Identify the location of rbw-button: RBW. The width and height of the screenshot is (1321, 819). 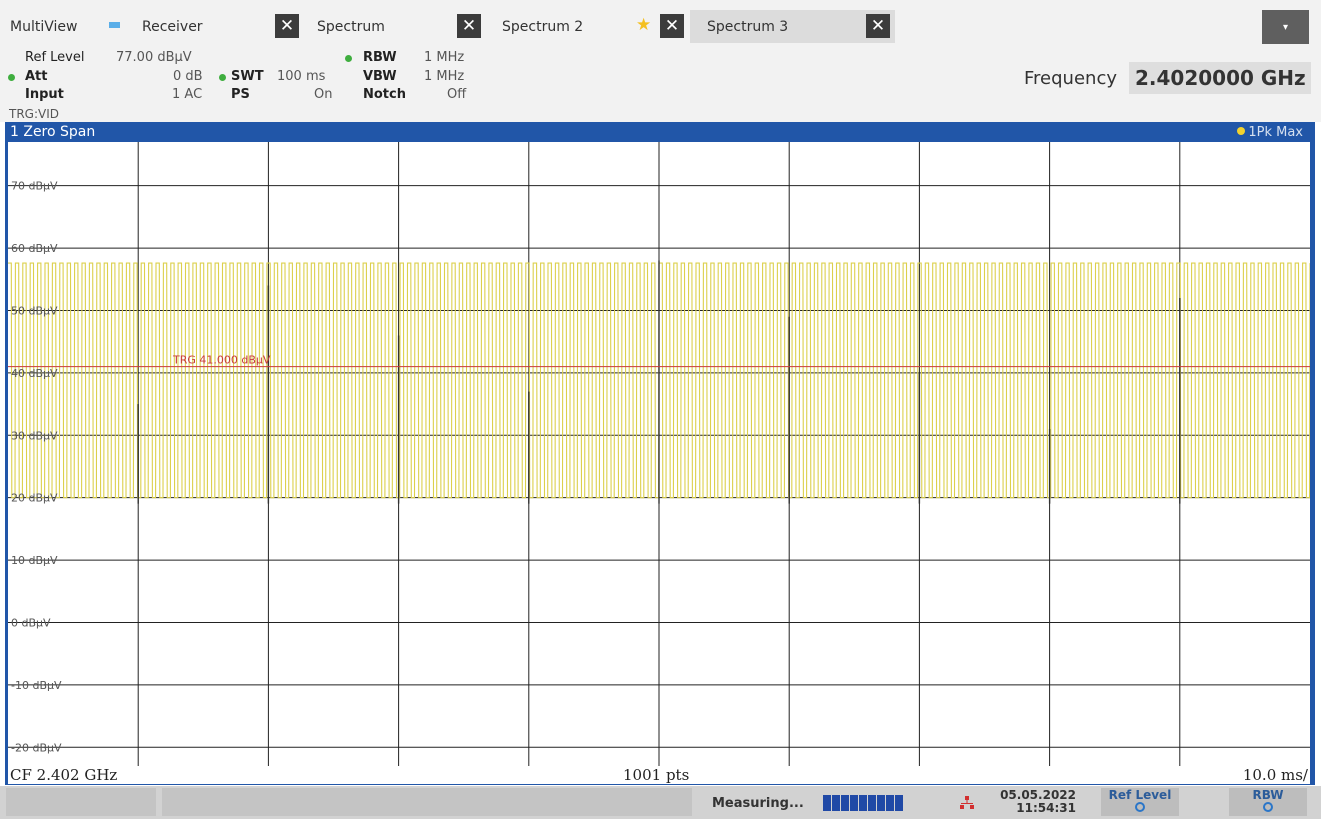
(1268, 802).